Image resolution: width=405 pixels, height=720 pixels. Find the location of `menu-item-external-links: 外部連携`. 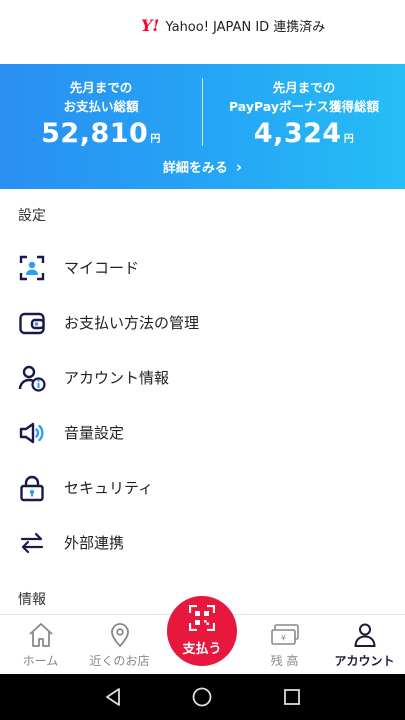

menu-item-external-links: 外部連携 is located at coordinates (202, 542).